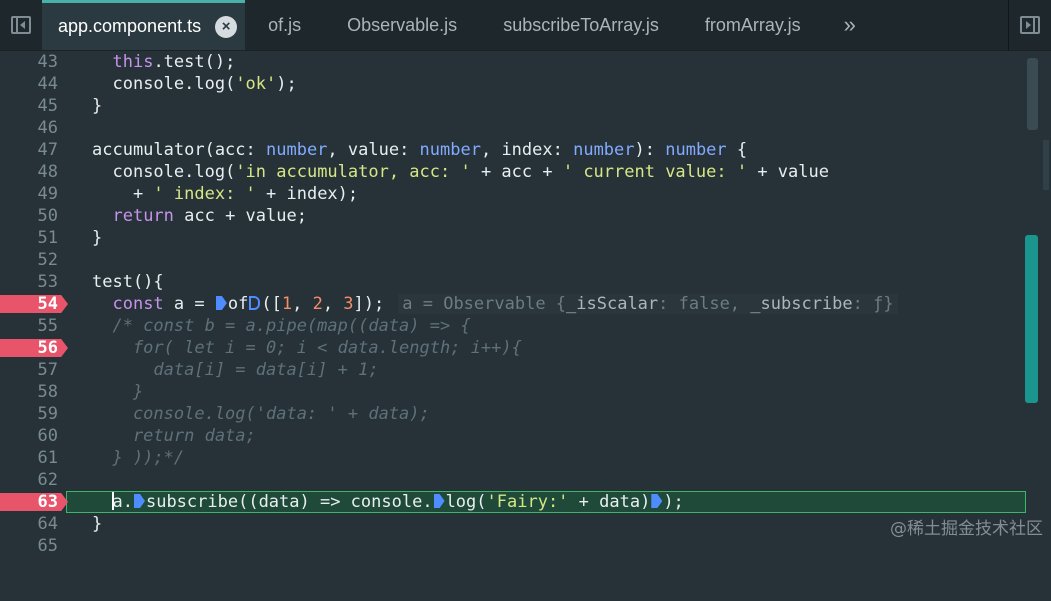 This screenshot has width=1051, height=601. Describe the element at coordinates (47, 392) in the screenshot. I see `line-number: 58` at that location.